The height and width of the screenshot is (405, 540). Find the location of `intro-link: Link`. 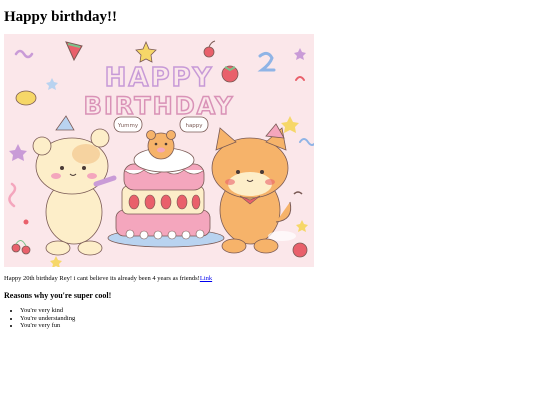

intro-link: Link is located at coordinates (206, 278).